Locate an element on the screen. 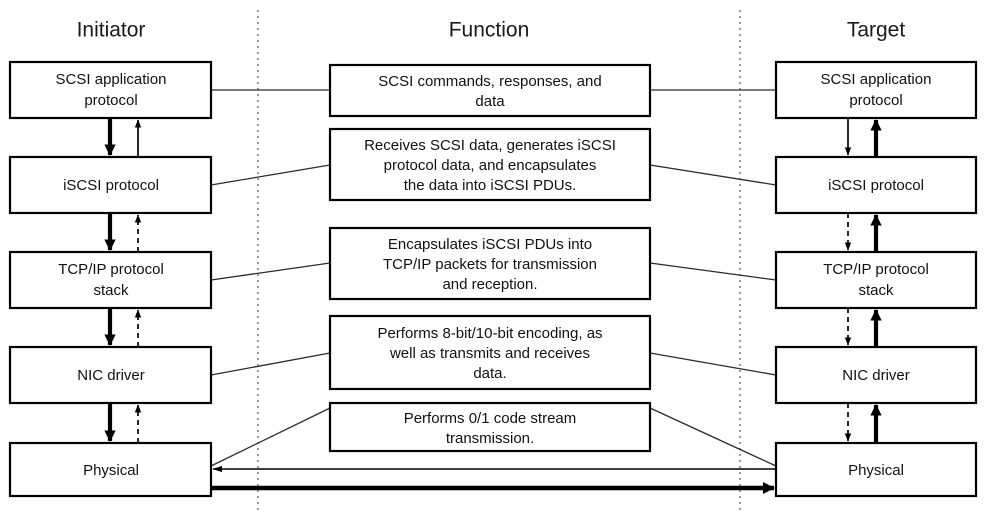 The height and width of the screenshot is (515, 988). connectors-function-to-target is located at coordinates (713, 278).